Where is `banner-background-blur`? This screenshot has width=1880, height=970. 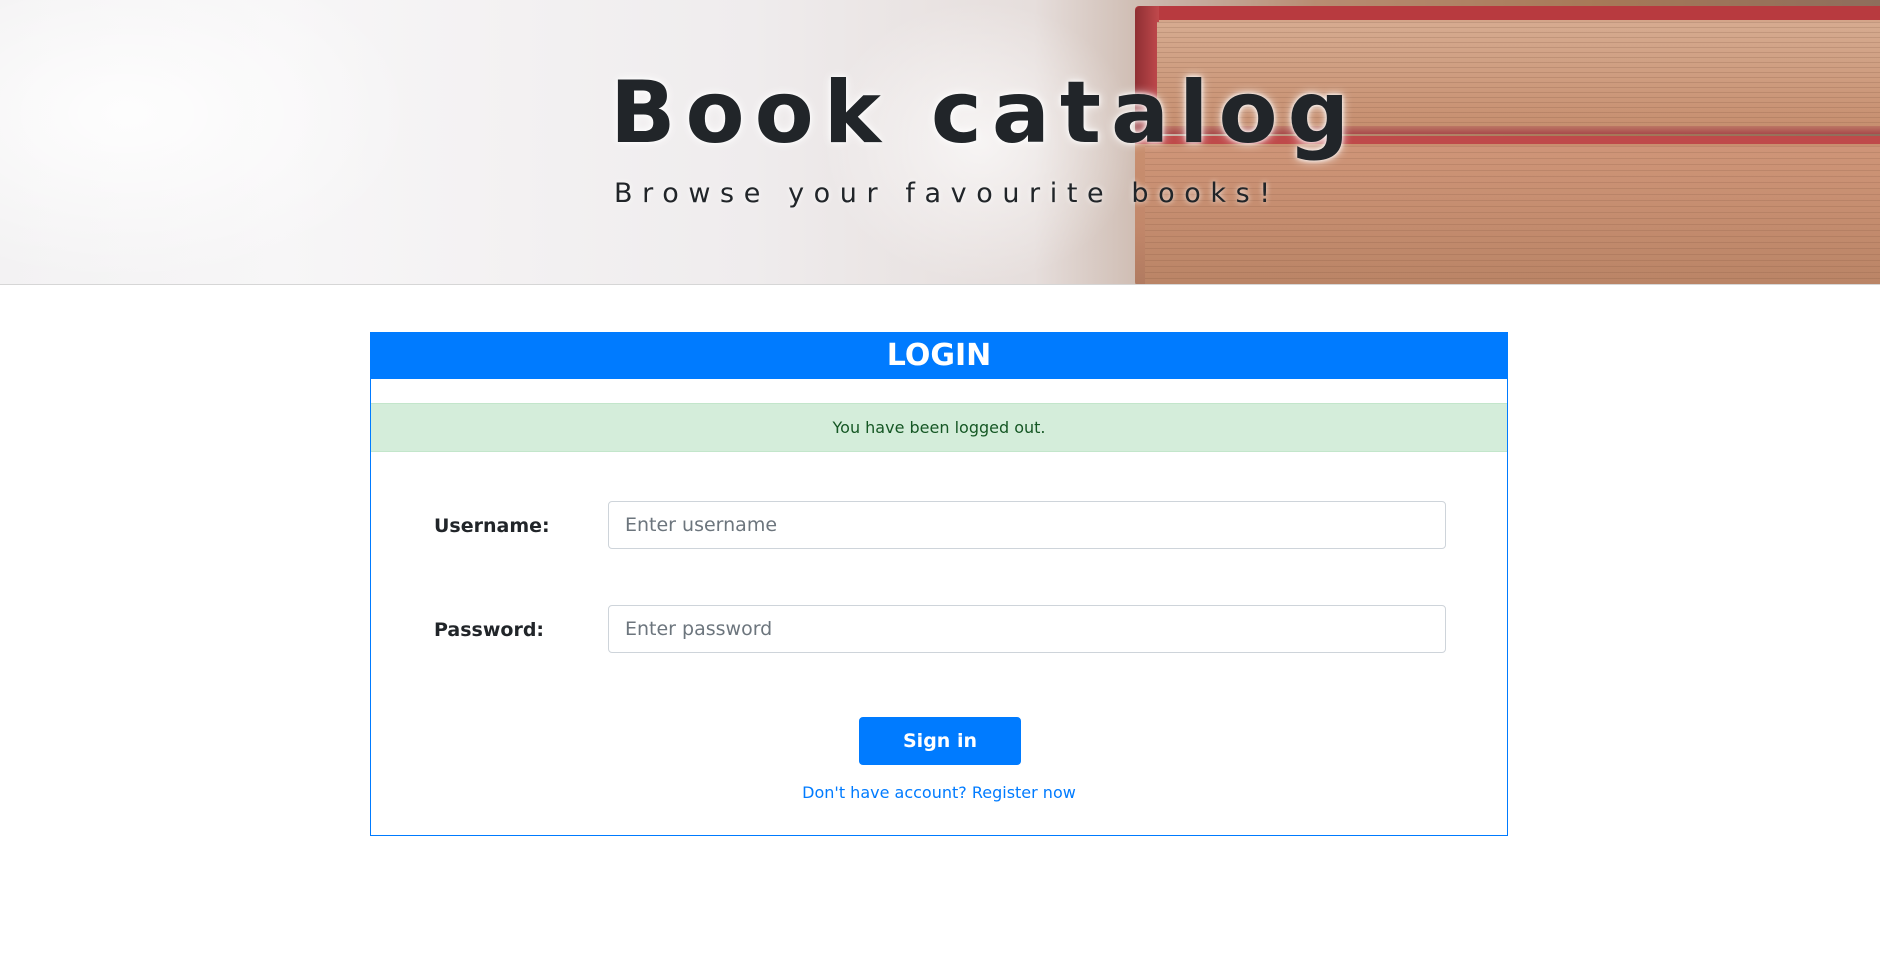 banner-background-blur is located at coordinates (210, 142).